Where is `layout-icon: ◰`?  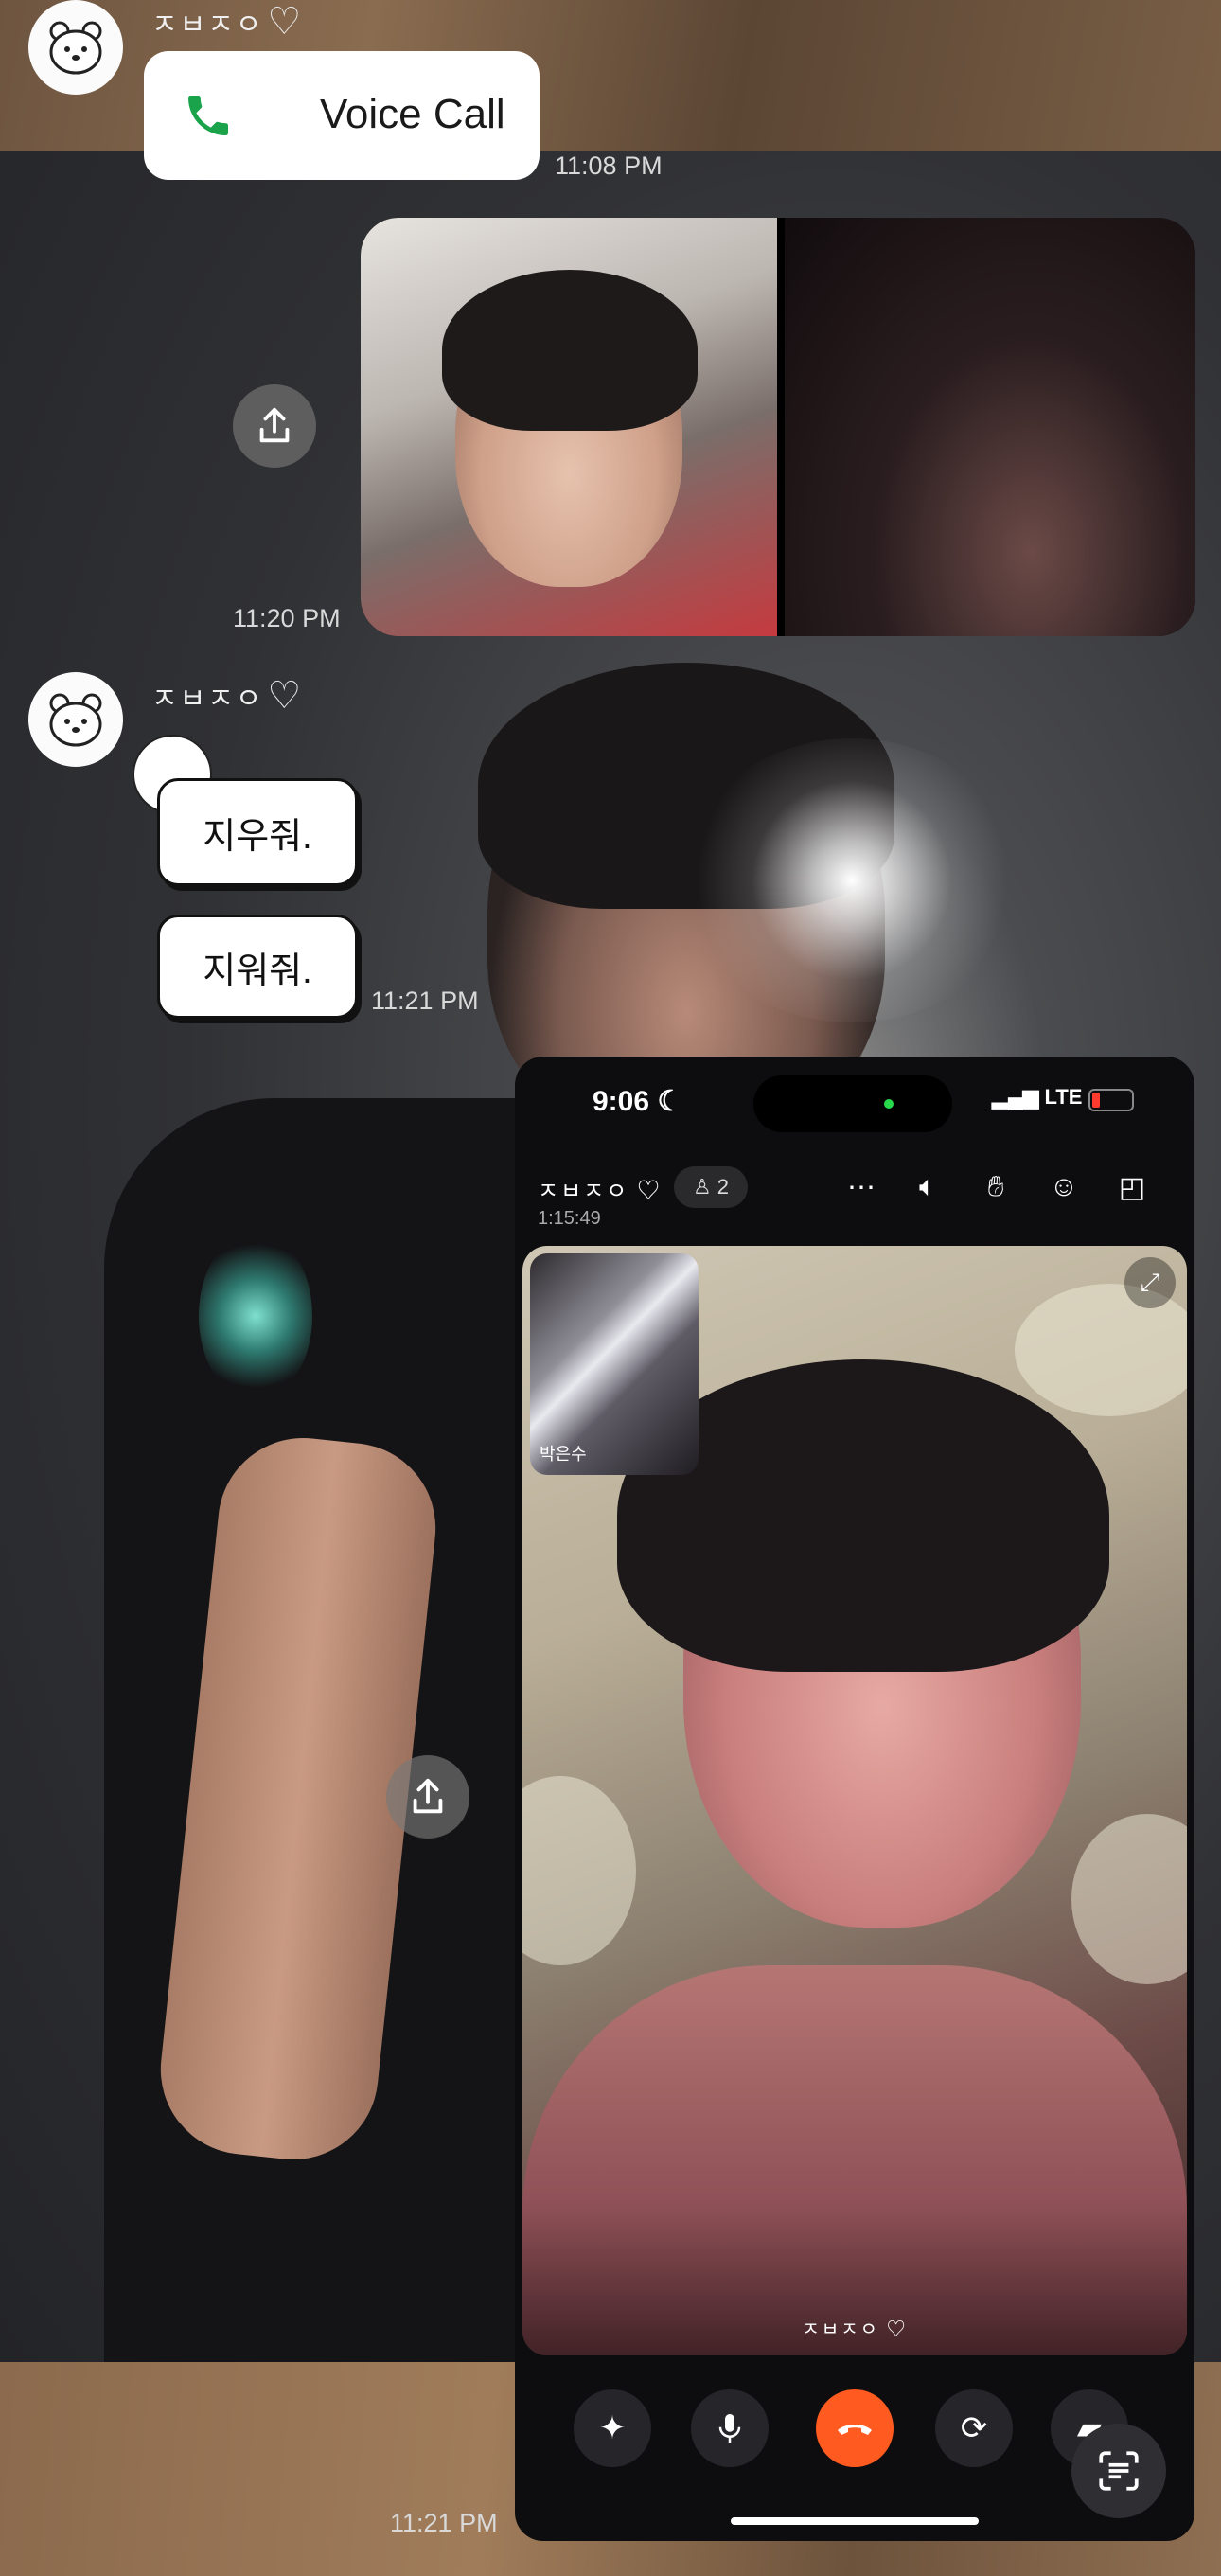 layout-icon: ◰ is located at coordinates (1132, 1187).